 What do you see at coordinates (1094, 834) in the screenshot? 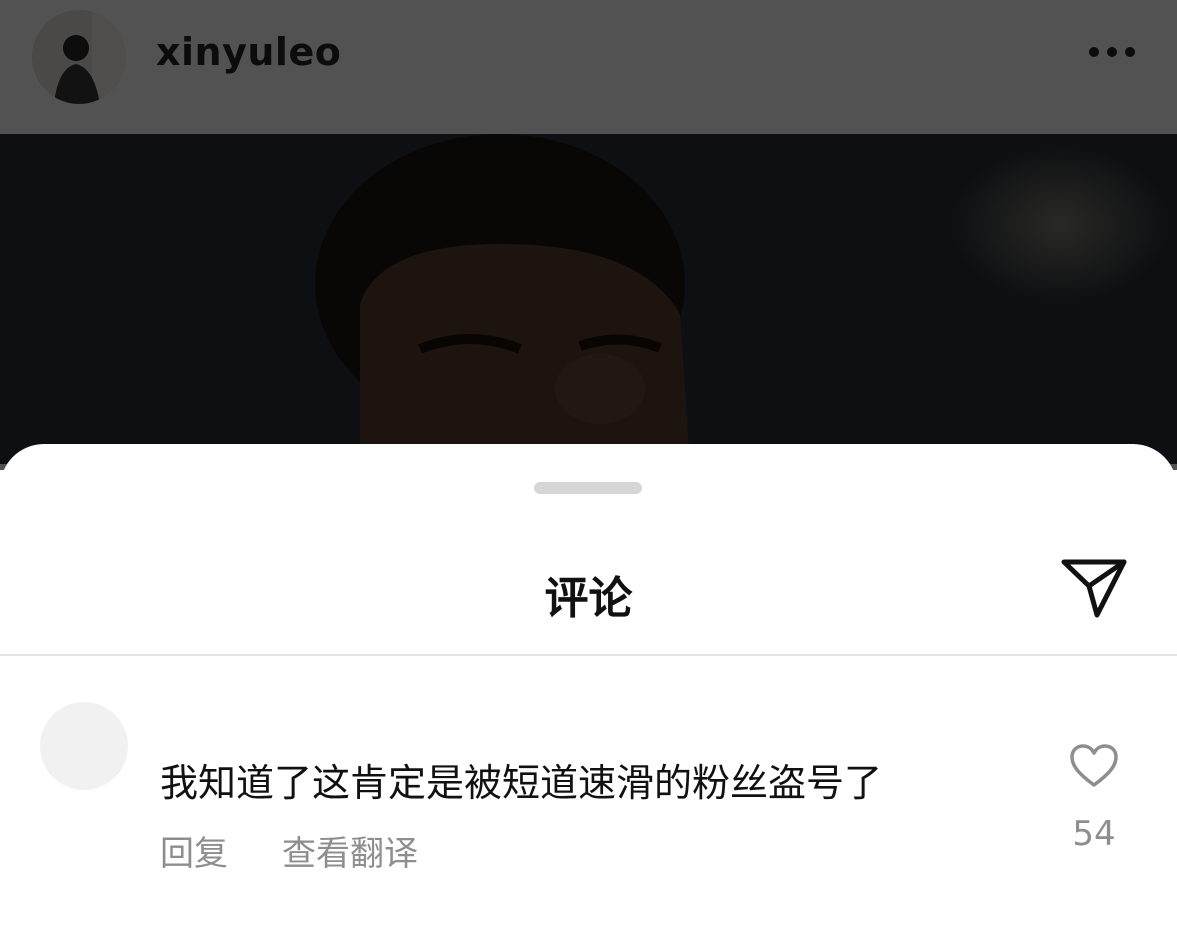
I see `like-count: 54` at bounding box center [1094, 834].